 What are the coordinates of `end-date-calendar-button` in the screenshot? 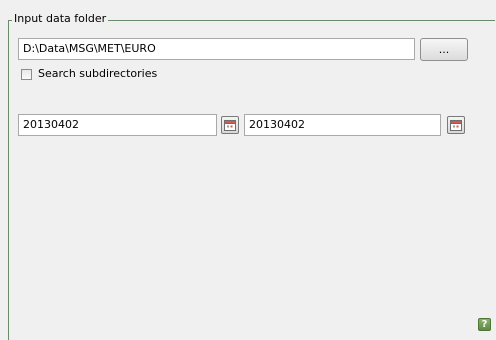 It's located at (456, 125).